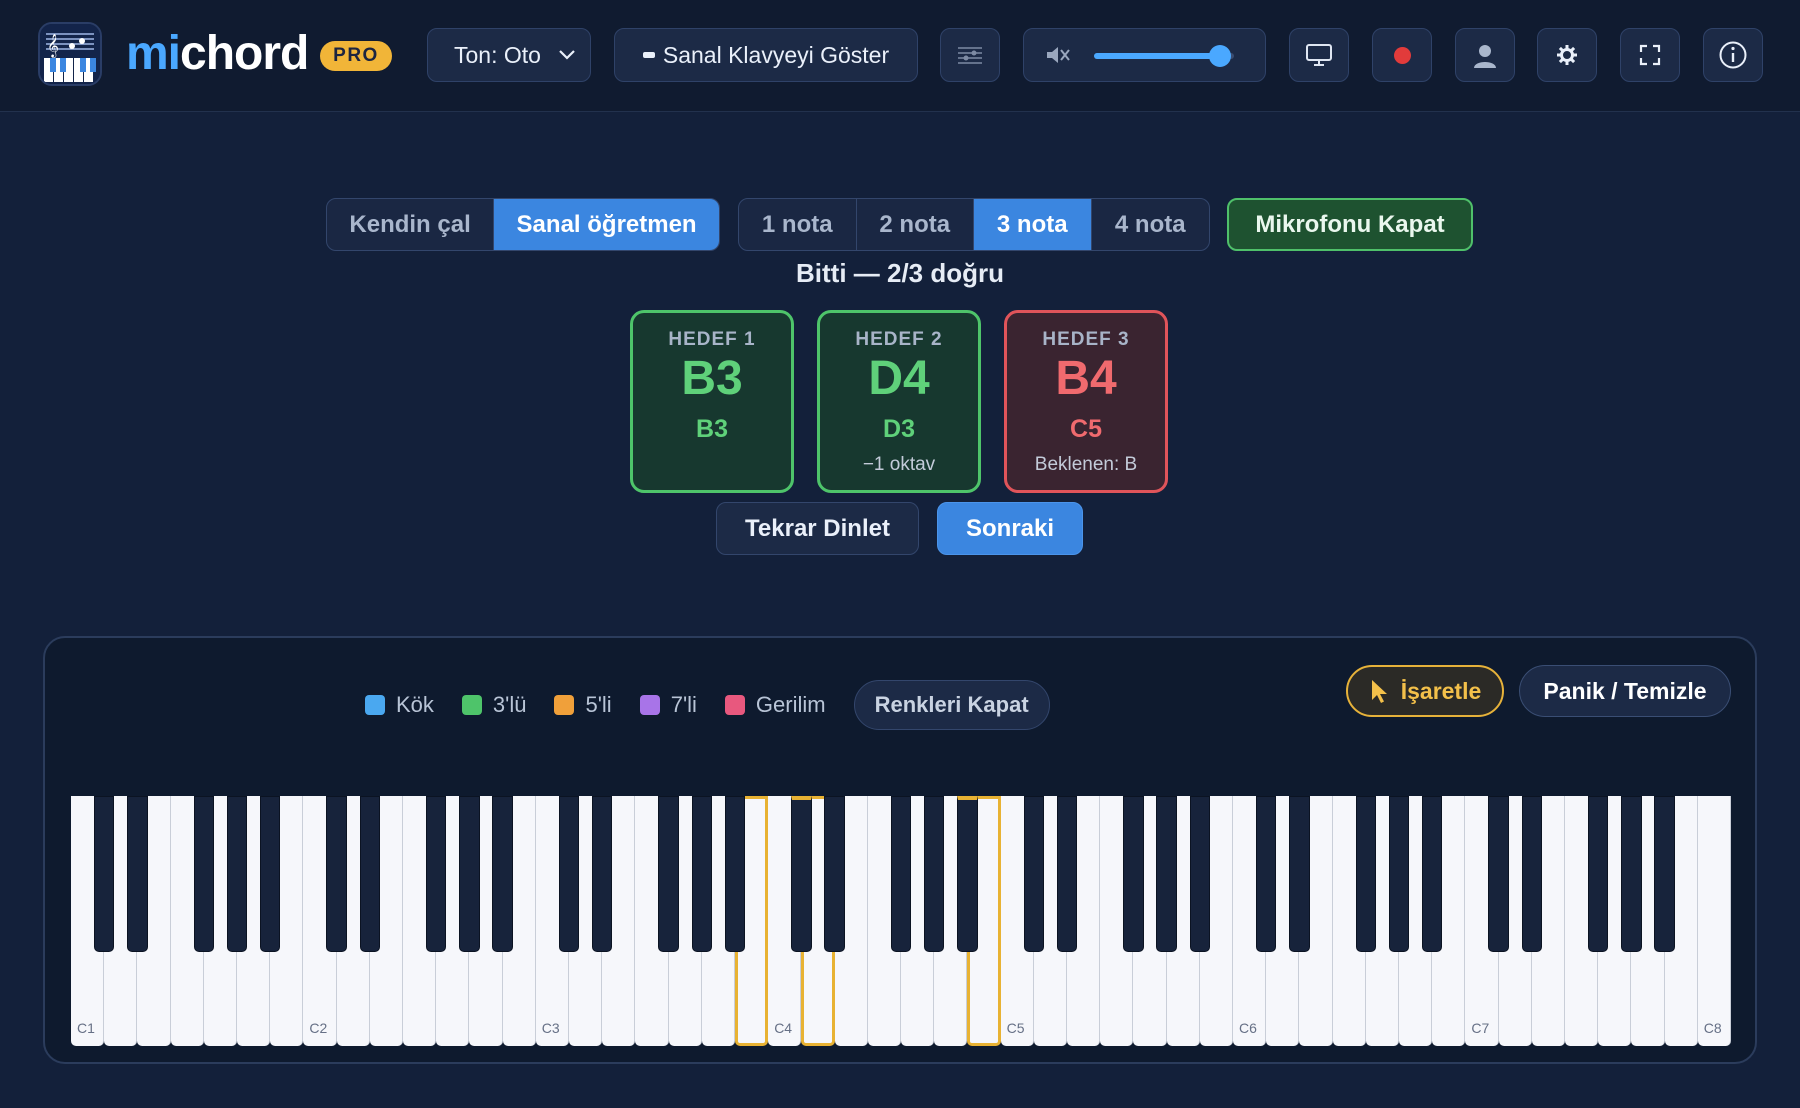  Describe the element at coordinates (1086, 339) in the screenshot. I see `target-card-label: HEDEF 3` at that location.